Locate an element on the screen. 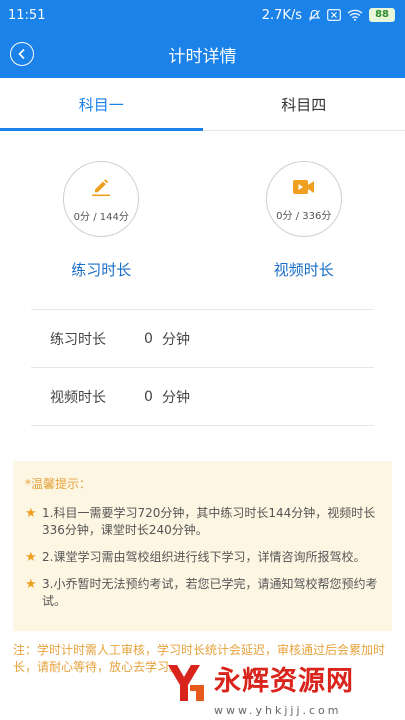 The width and height of the screenshot is (405, 720). practice-detail-value: 0 is located at coordinates (148, 338).